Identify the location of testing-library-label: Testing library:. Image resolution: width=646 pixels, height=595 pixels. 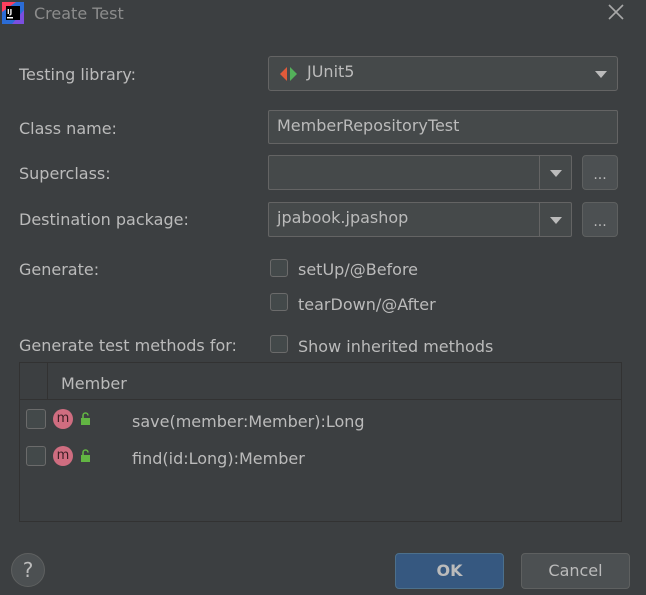
(78, 74).